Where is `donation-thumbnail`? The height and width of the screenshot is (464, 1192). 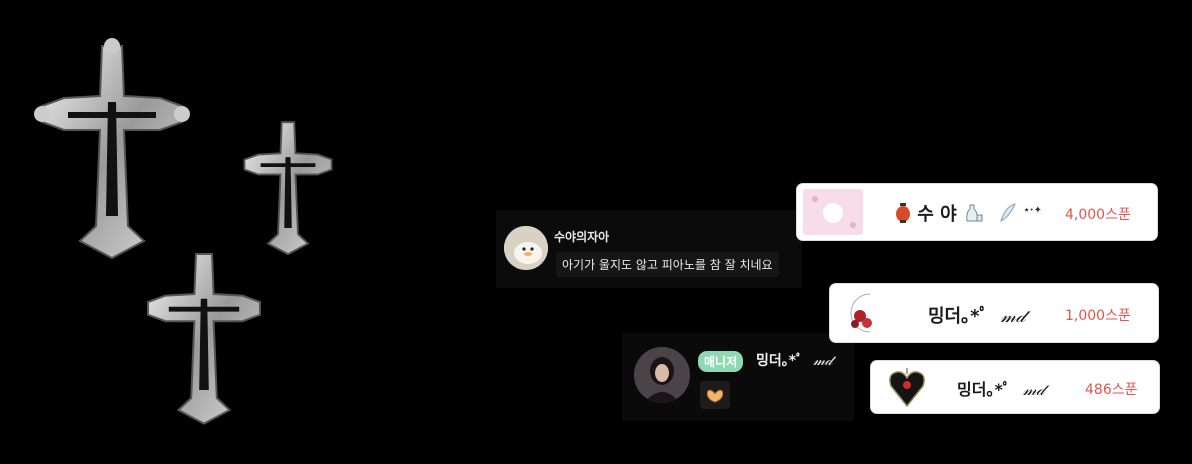 donation-thumbnail is located at coordinates (833, 212).